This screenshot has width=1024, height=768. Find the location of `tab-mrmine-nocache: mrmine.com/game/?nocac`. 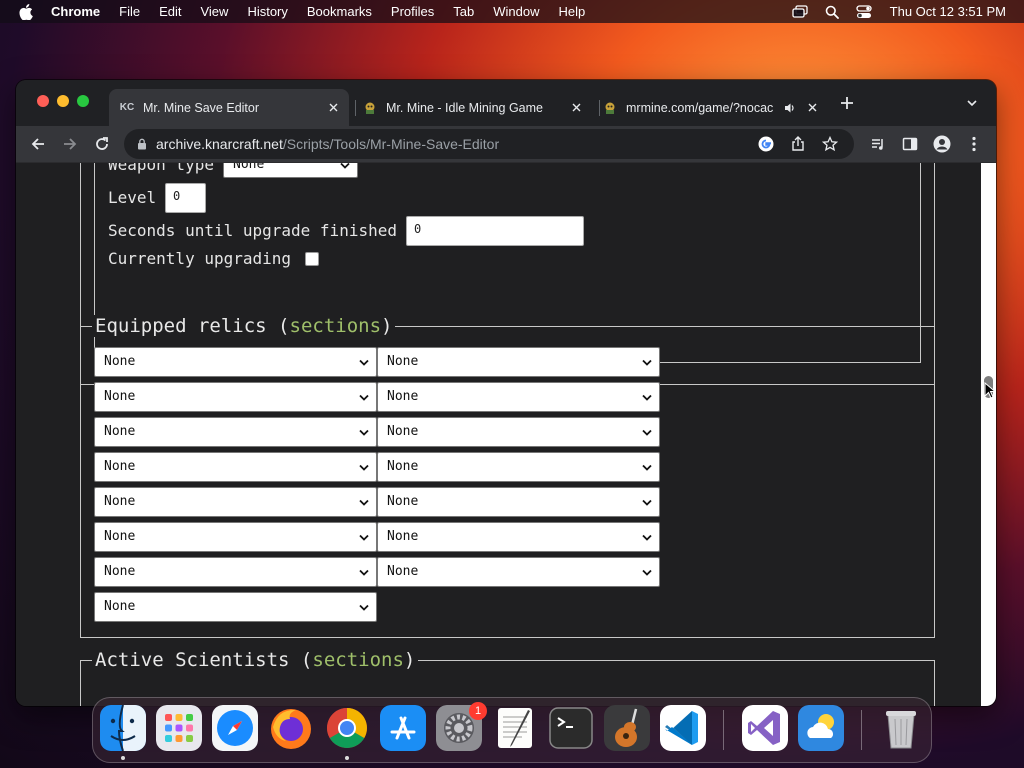

tab-mrmine-nocache: mrmine.com/game/?nocac is located at coordinates (710, 107).